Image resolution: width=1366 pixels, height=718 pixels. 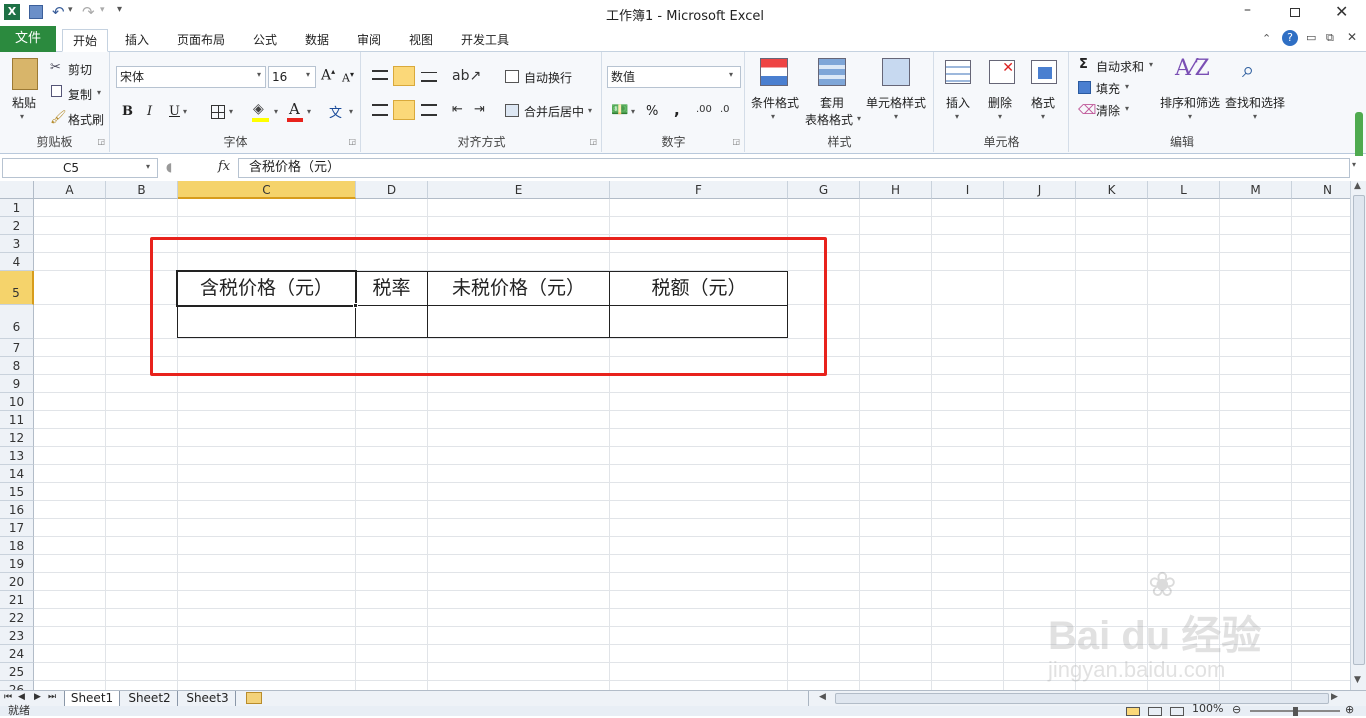 I want to click on fill-color-dropdown-icon: ▾, so click(x=276, y=111).